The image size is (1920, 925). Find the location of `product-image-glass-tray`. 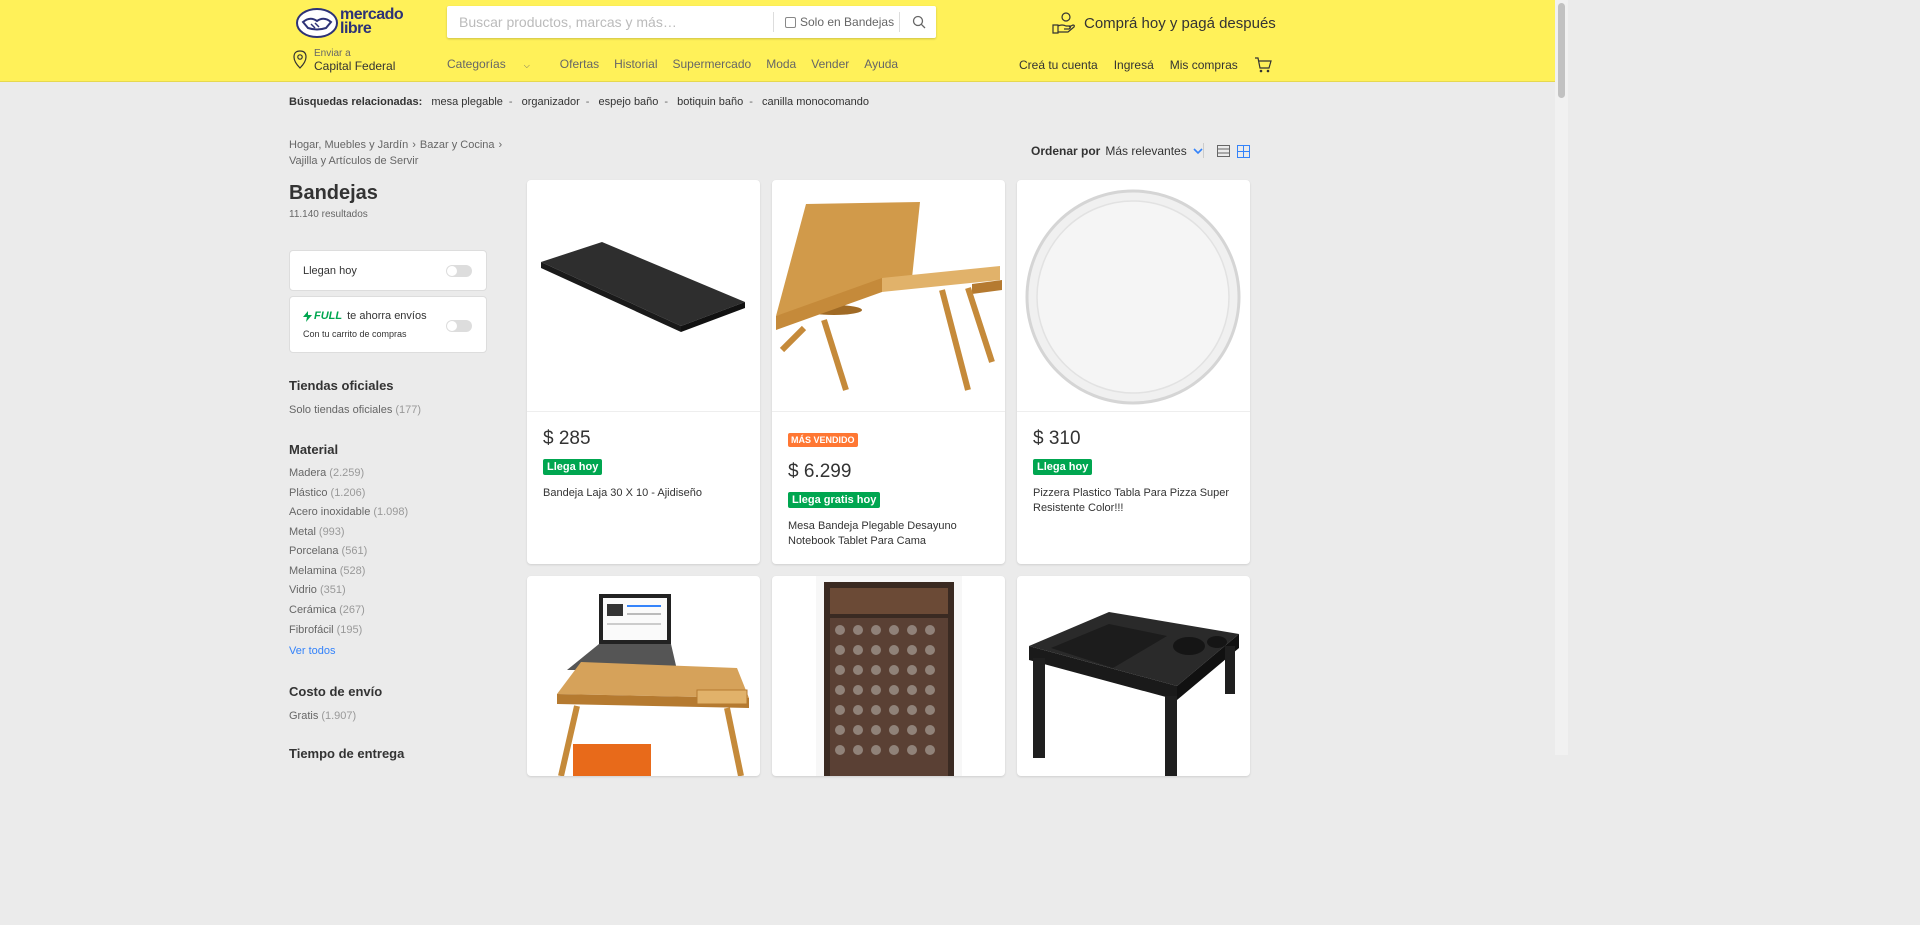

product-image-glass-tray is located at coordinates (888, 676).